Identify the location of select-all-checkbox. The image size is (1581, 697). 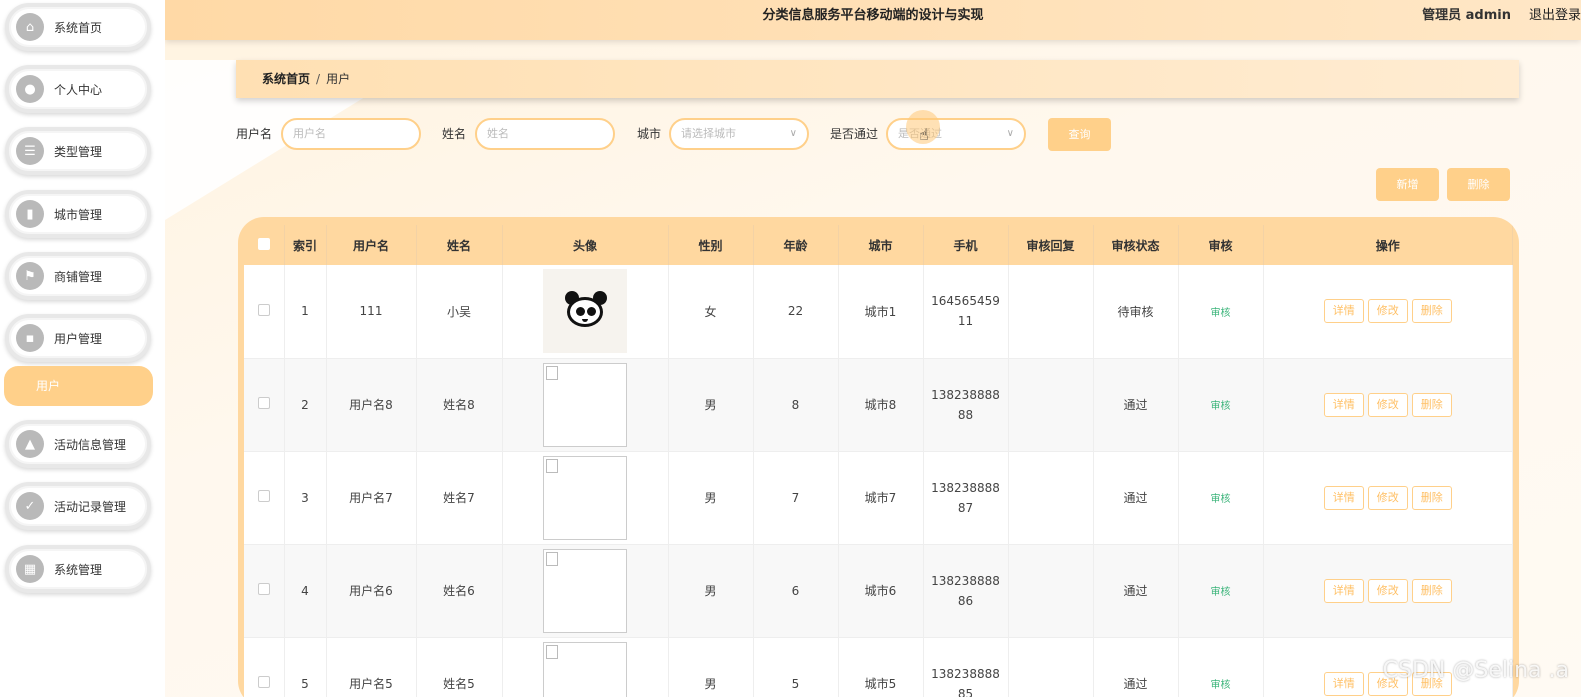
(263, 243).